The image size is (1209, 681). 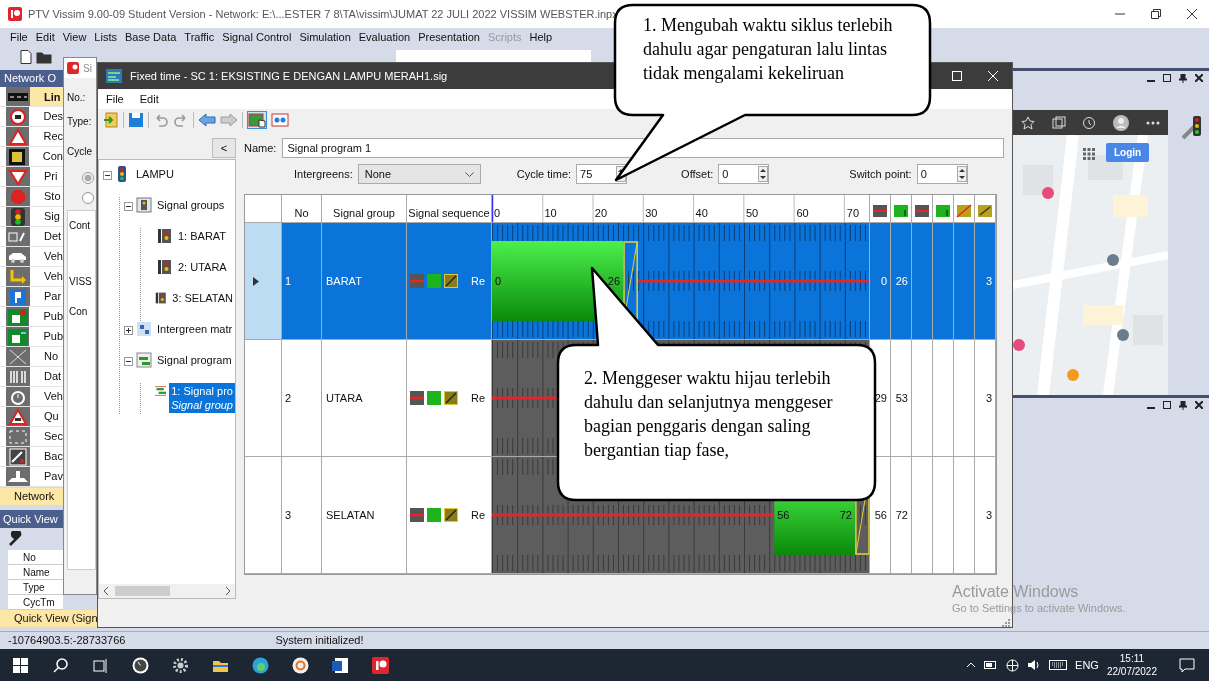 What do you see at coordinates (31, 297) in the screenshot?
I see `network-object-item: Par` at bounding box center [31, 297].